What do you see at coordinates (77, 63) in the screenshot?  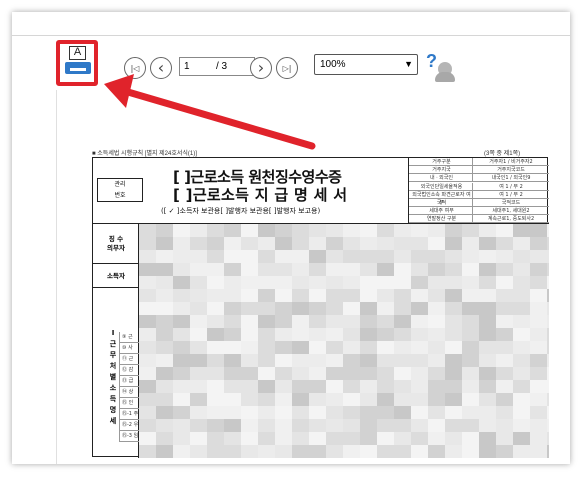 I see `print-button: A` at bounding box center [77, 63].